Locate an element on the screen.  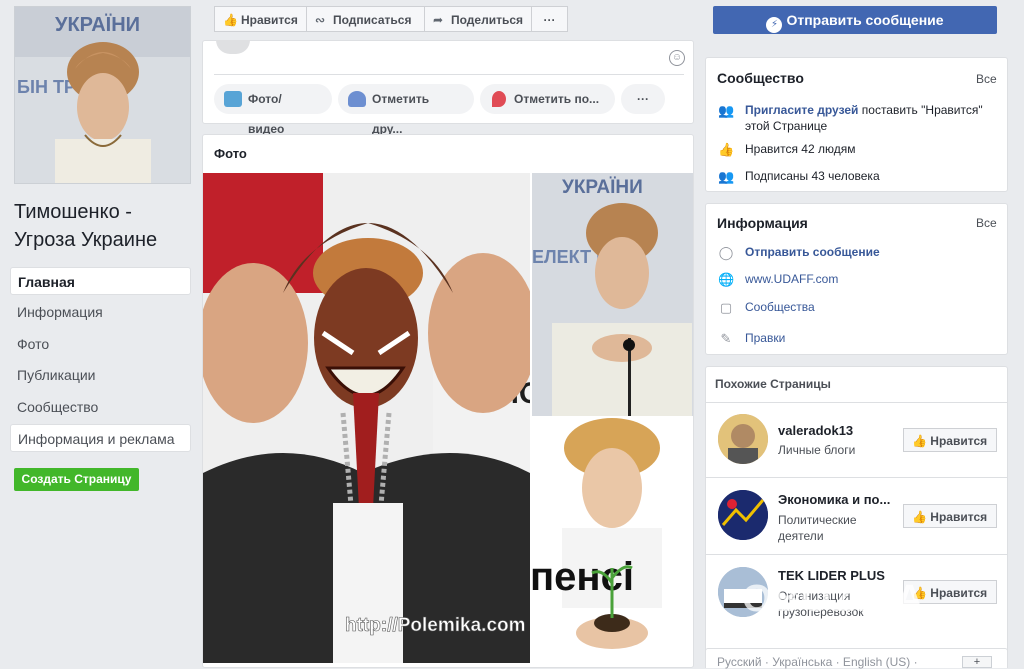
community-see-all-link: Все is located at coordinates (986, 79).